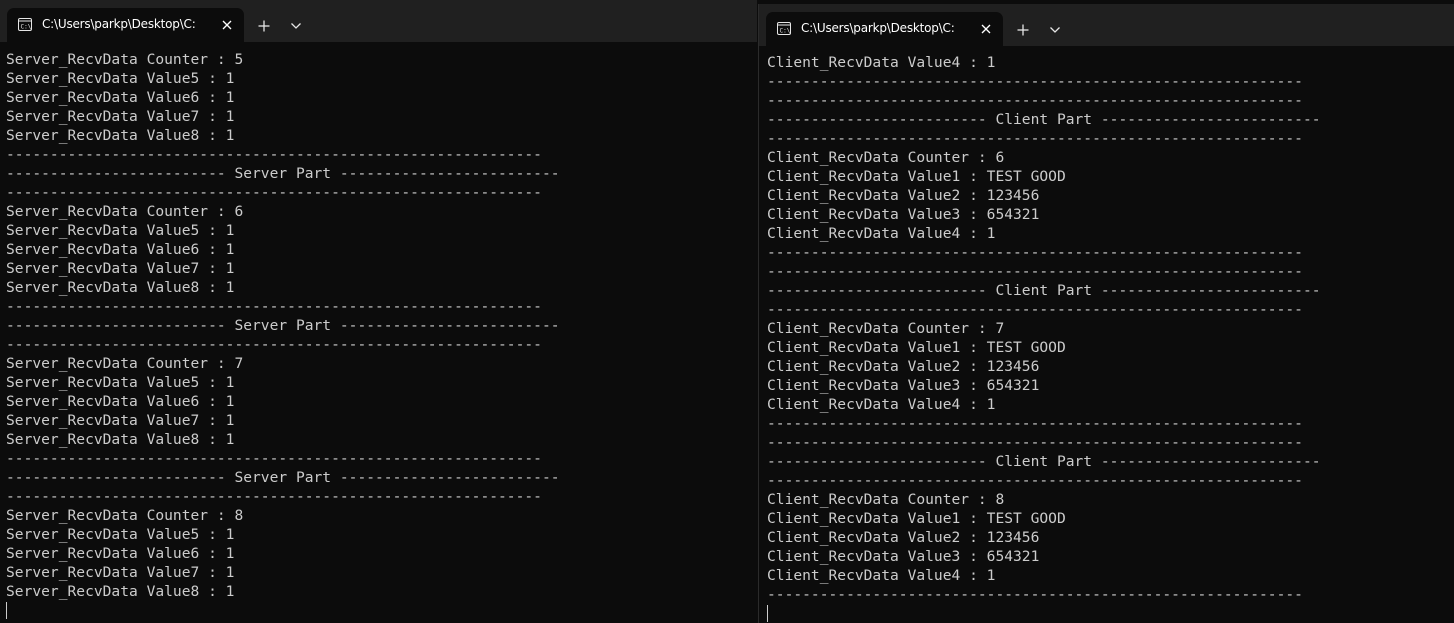 The width and height of the screenshot is (1454, 623). Describe the element at coordinates (125, 59) in the screenshot. I see `console-line: Server_RecvData Counter : 5` at that location.